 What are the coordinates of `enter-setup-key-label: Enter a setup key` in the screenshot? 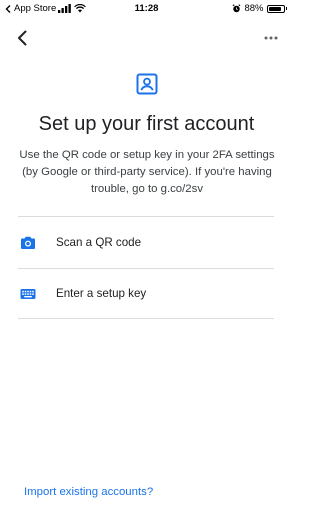 It's located at (101, 293).